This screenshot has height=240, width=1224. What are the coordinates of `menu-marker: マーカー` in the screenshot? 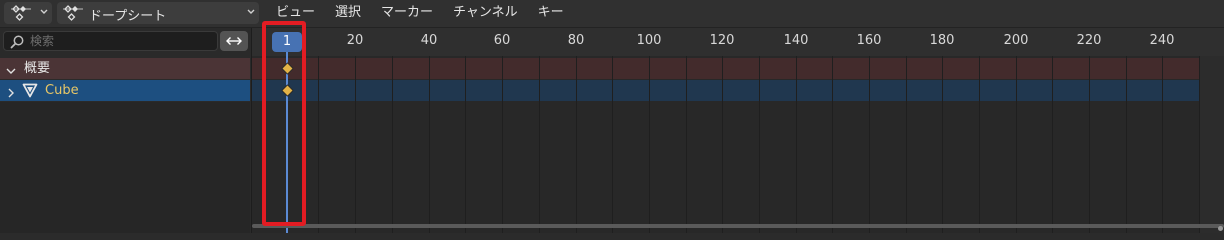 It's located at (407, 13).